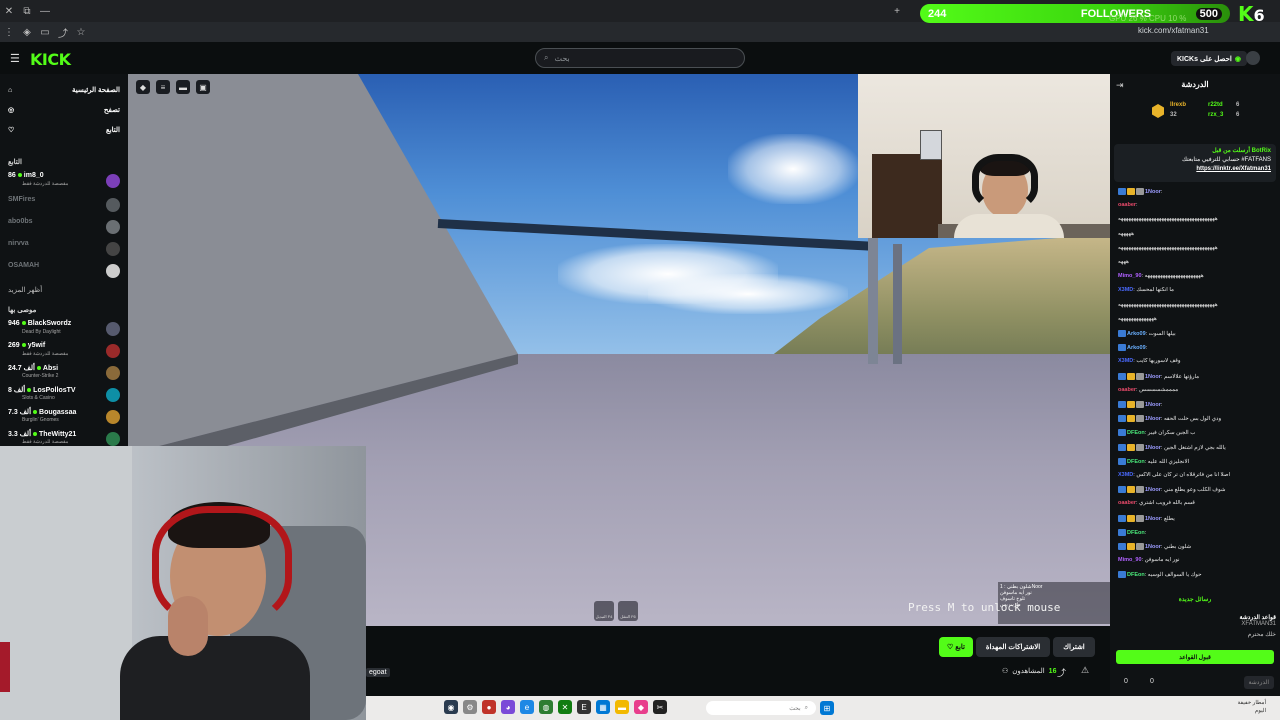 This screenshot has height=720, width=1280. I want to click on webcam-top, so click(984, 156).